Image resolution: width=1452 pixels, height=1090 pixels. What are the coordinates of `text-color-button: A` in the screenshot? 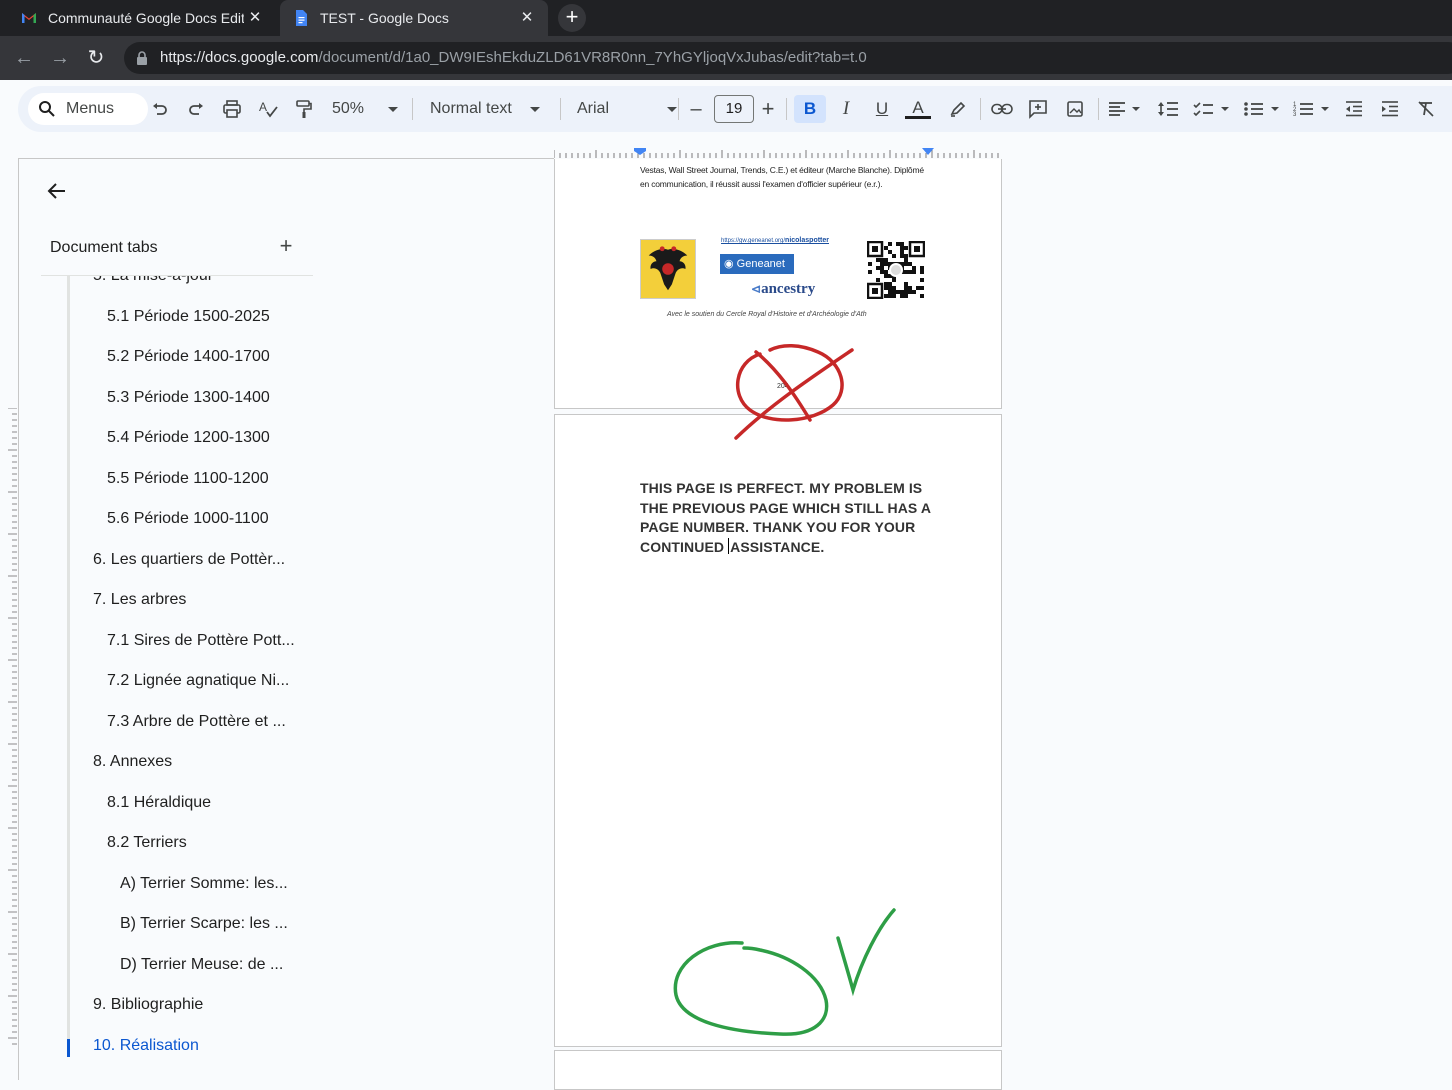 It's located at (918, 109).